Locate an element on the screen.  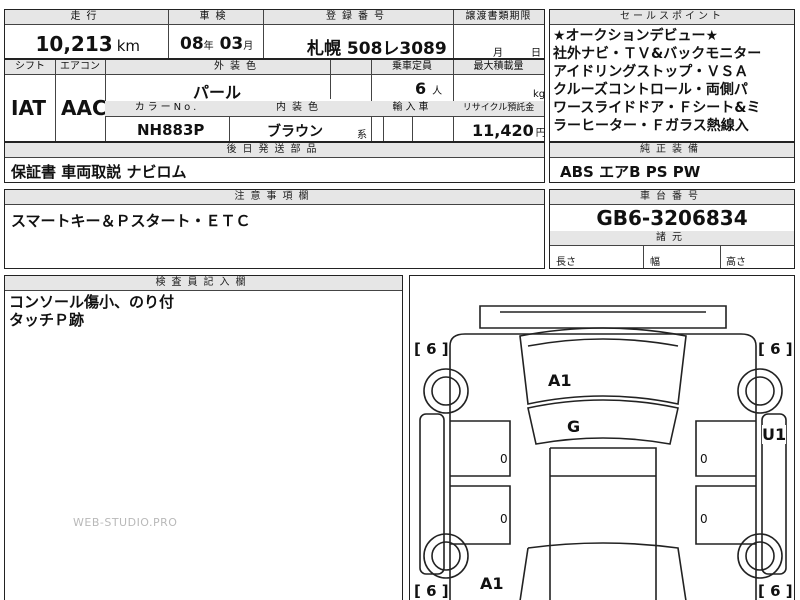
selling-point-line: ワースライドドア・Ｆシート&ミ is located at coordinates (657, 108).